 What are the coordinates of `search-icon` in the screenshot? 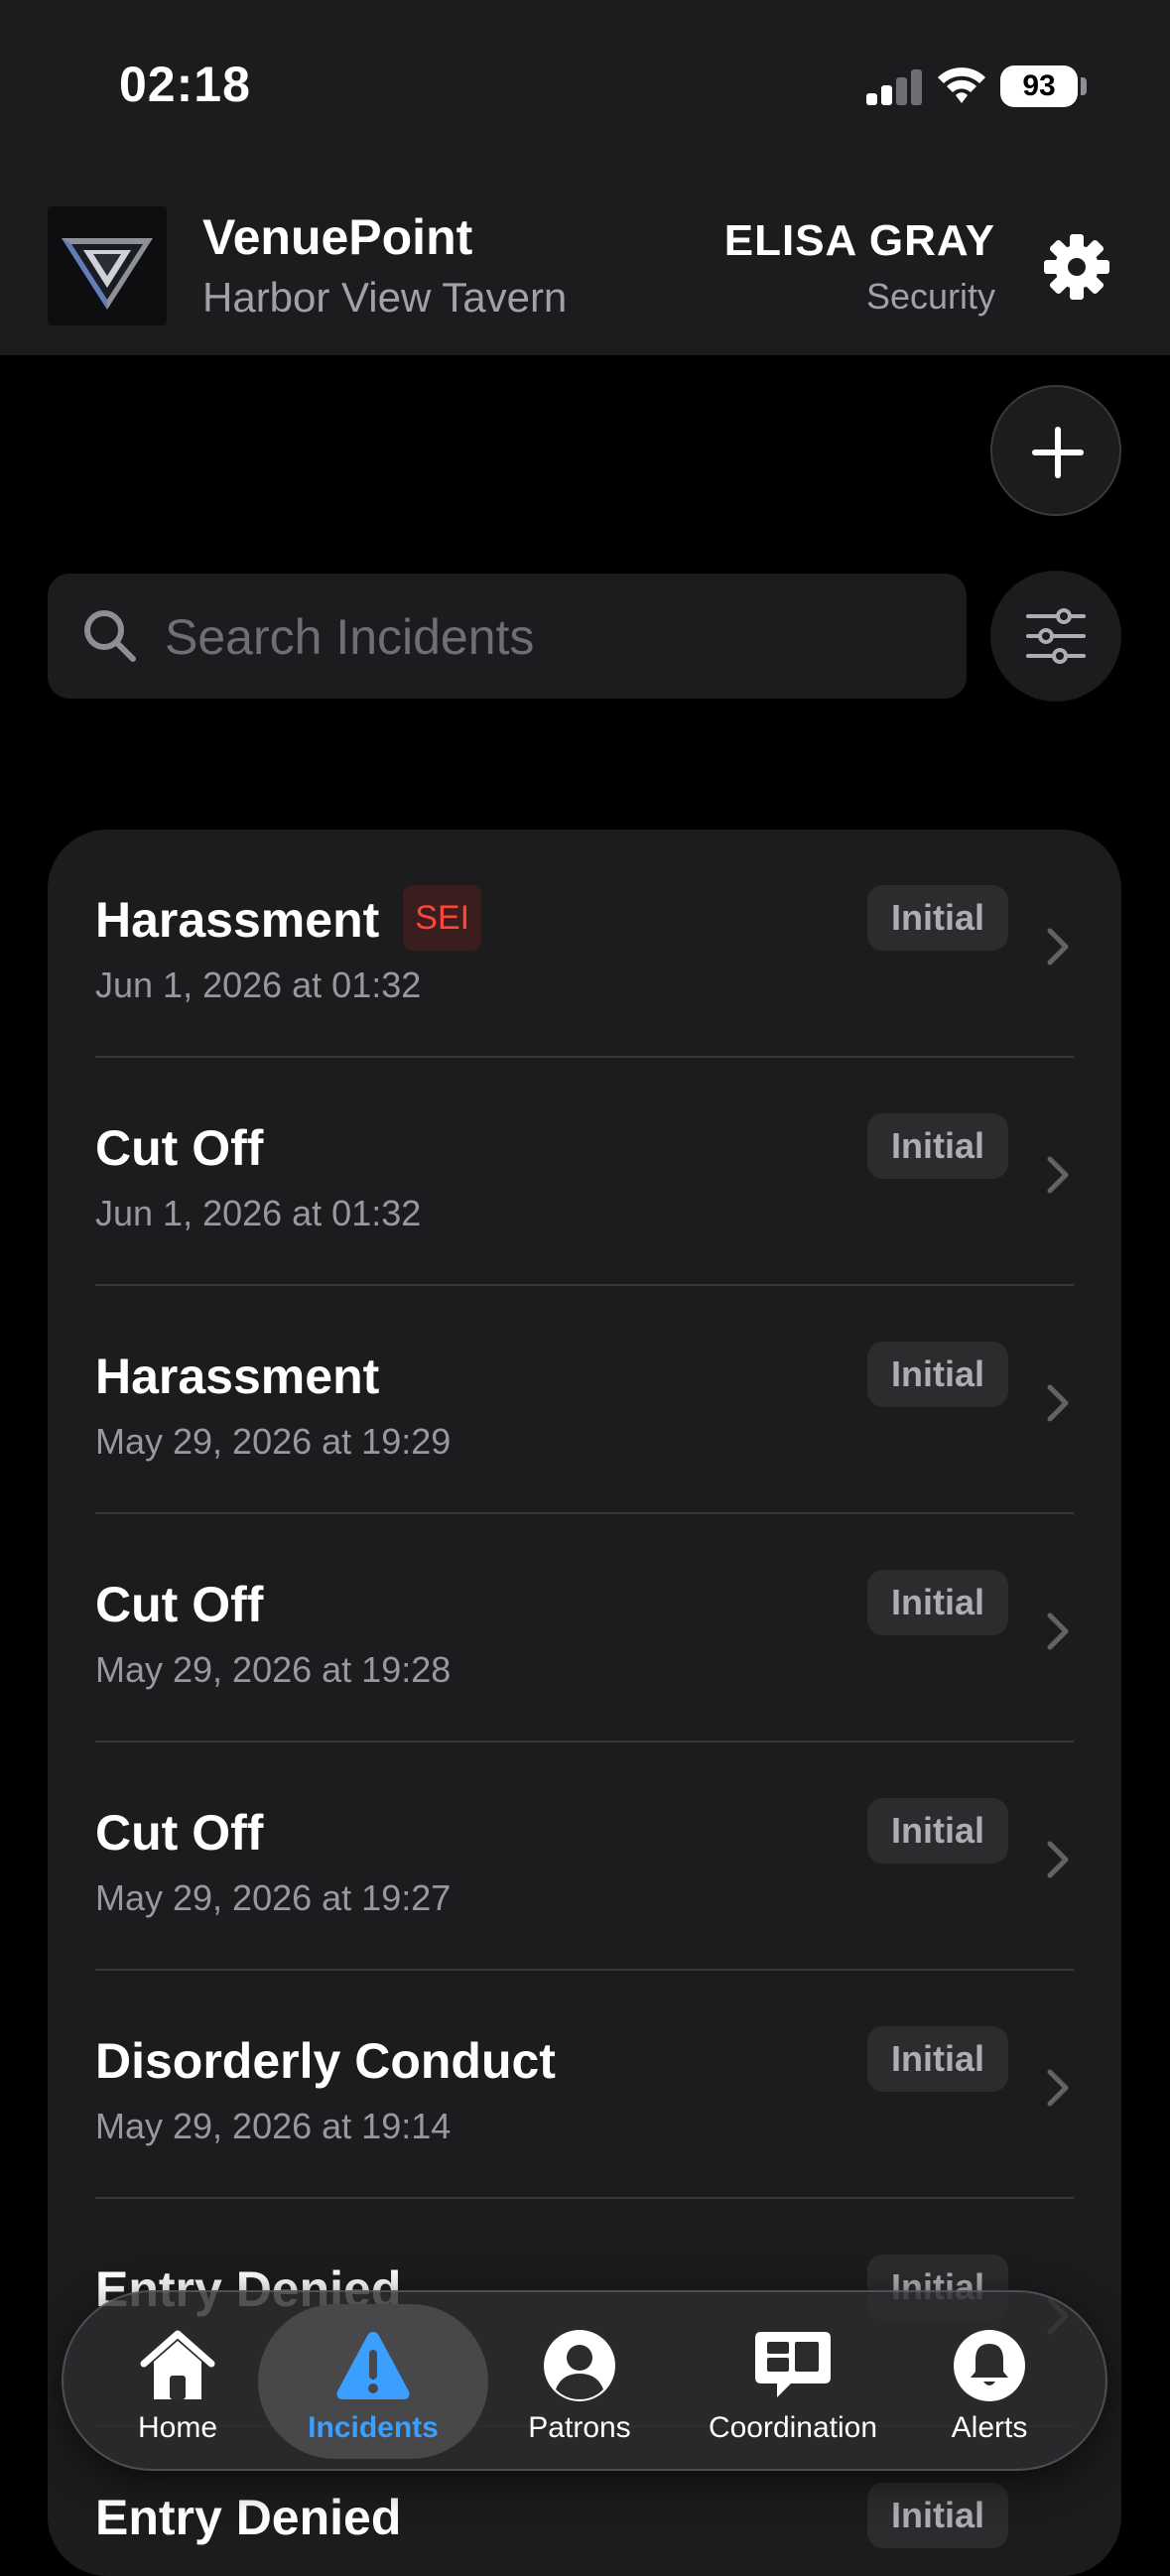 It's located at (110, 636).